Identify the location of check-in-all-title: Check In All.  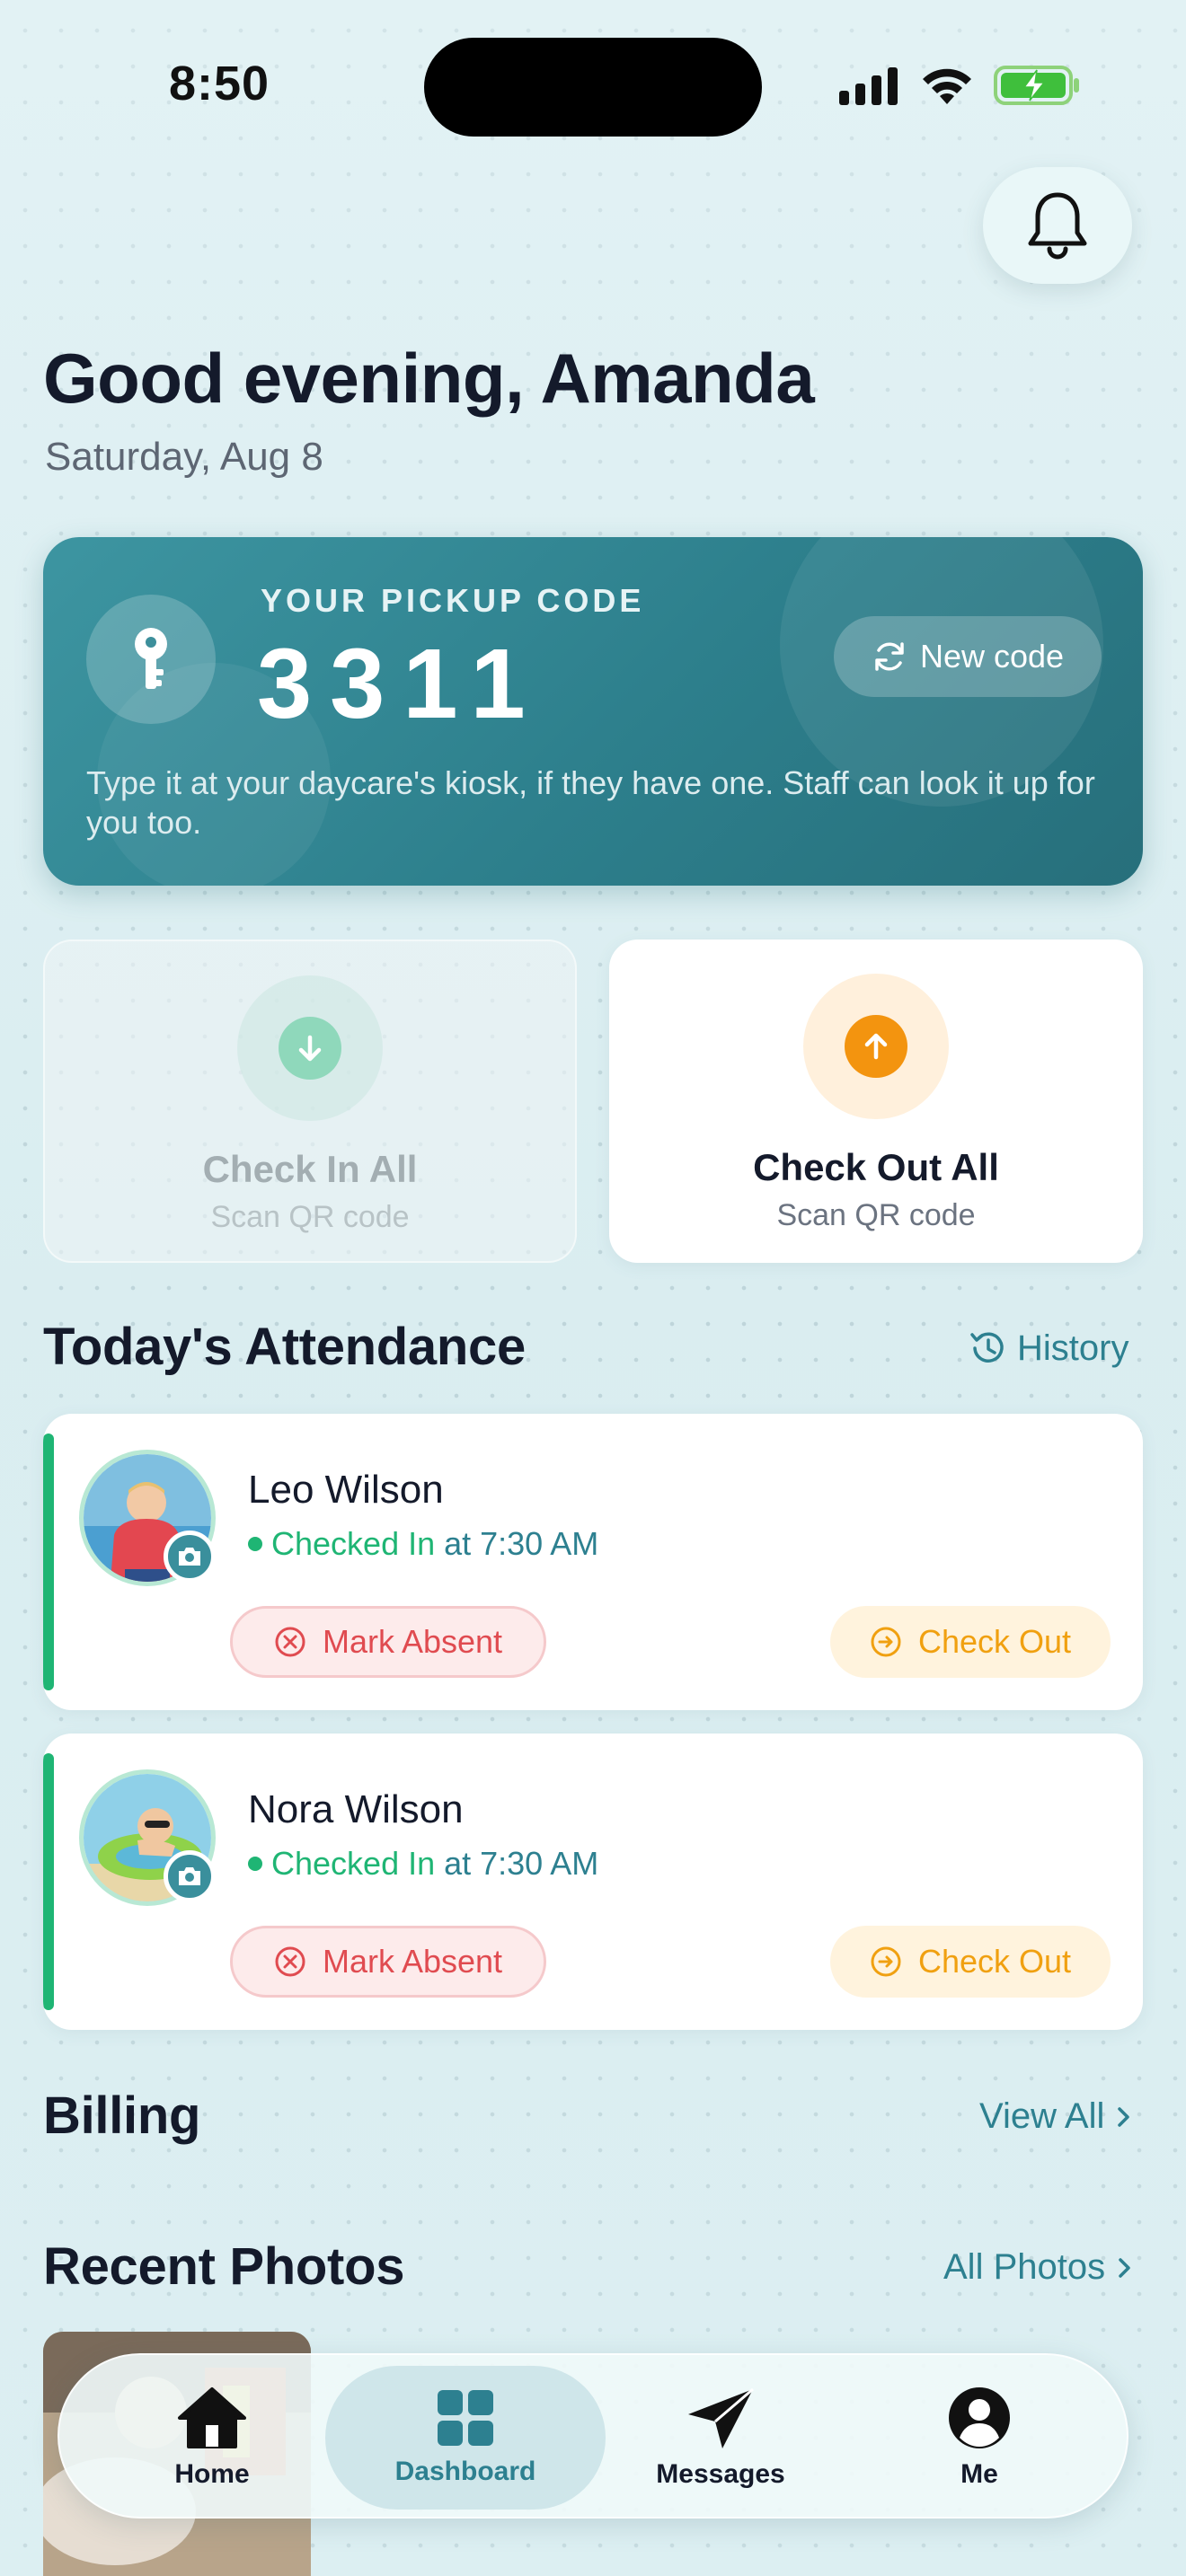
(310, 1169).